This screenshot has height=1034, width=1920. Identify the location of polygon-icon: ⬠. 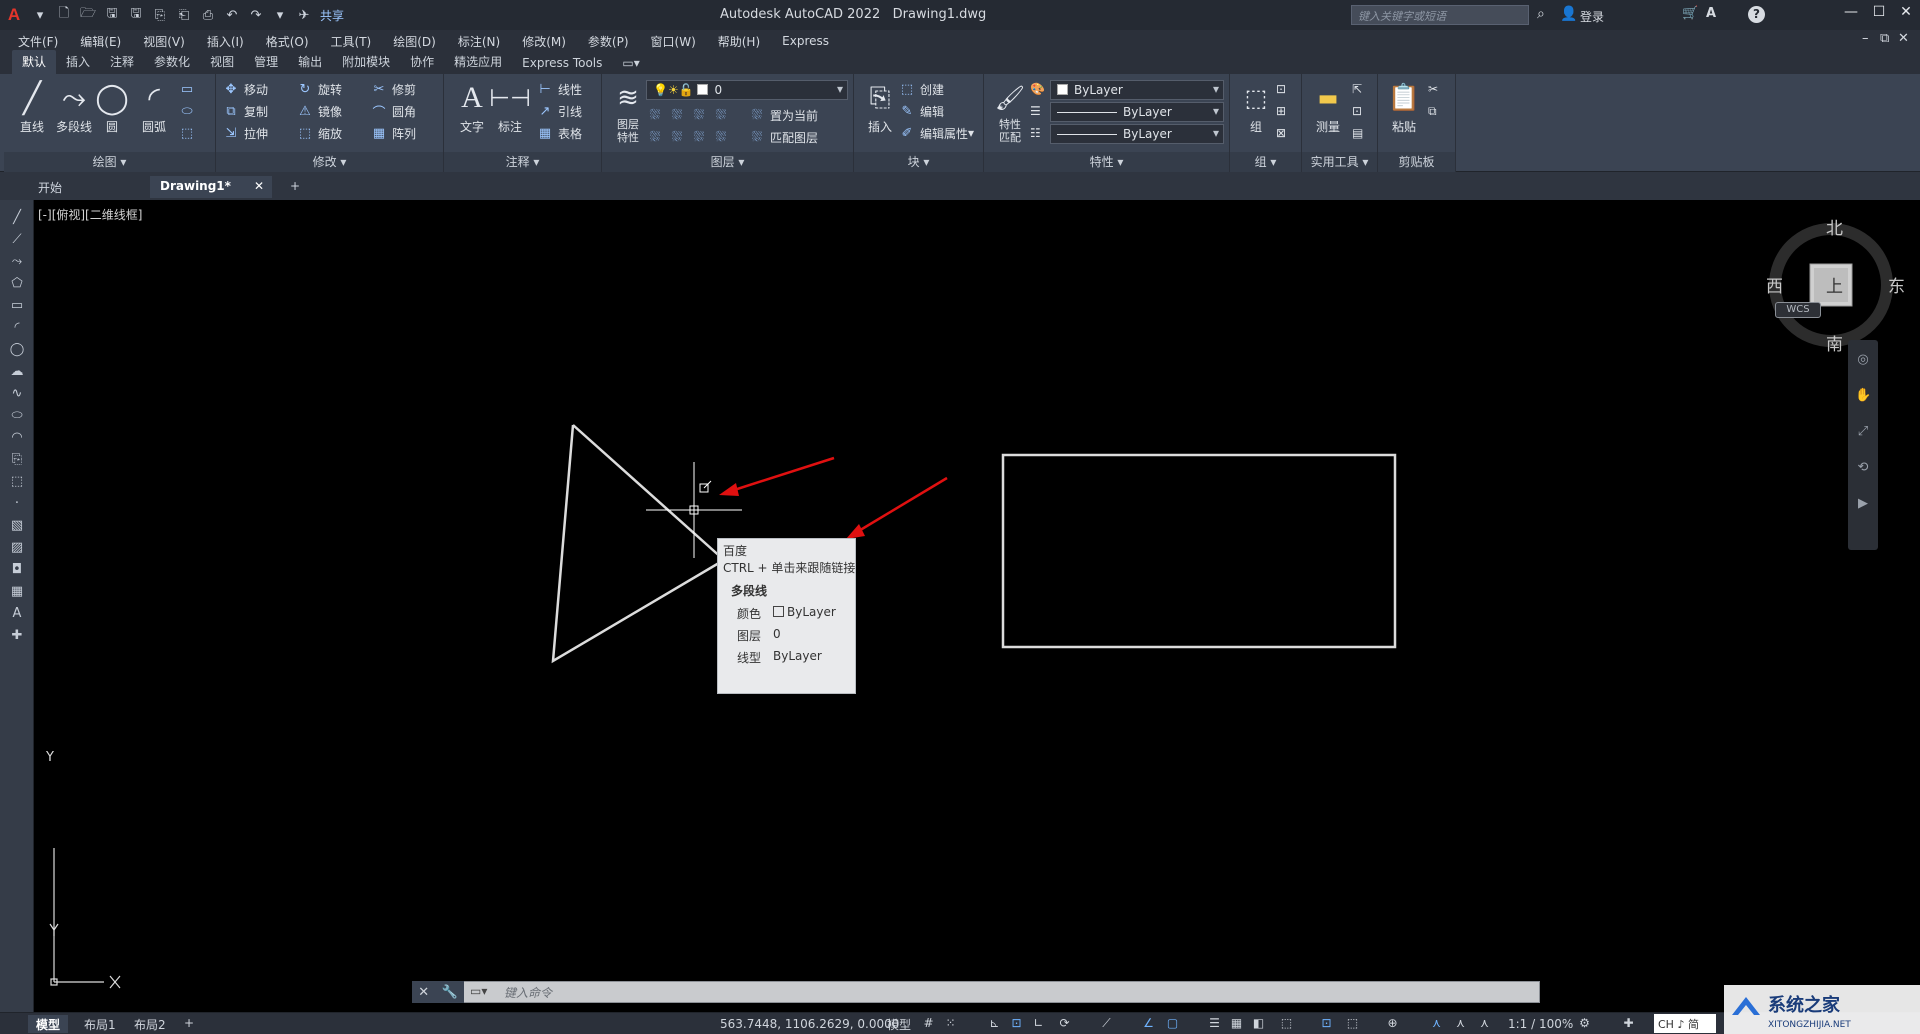
(17, 284).